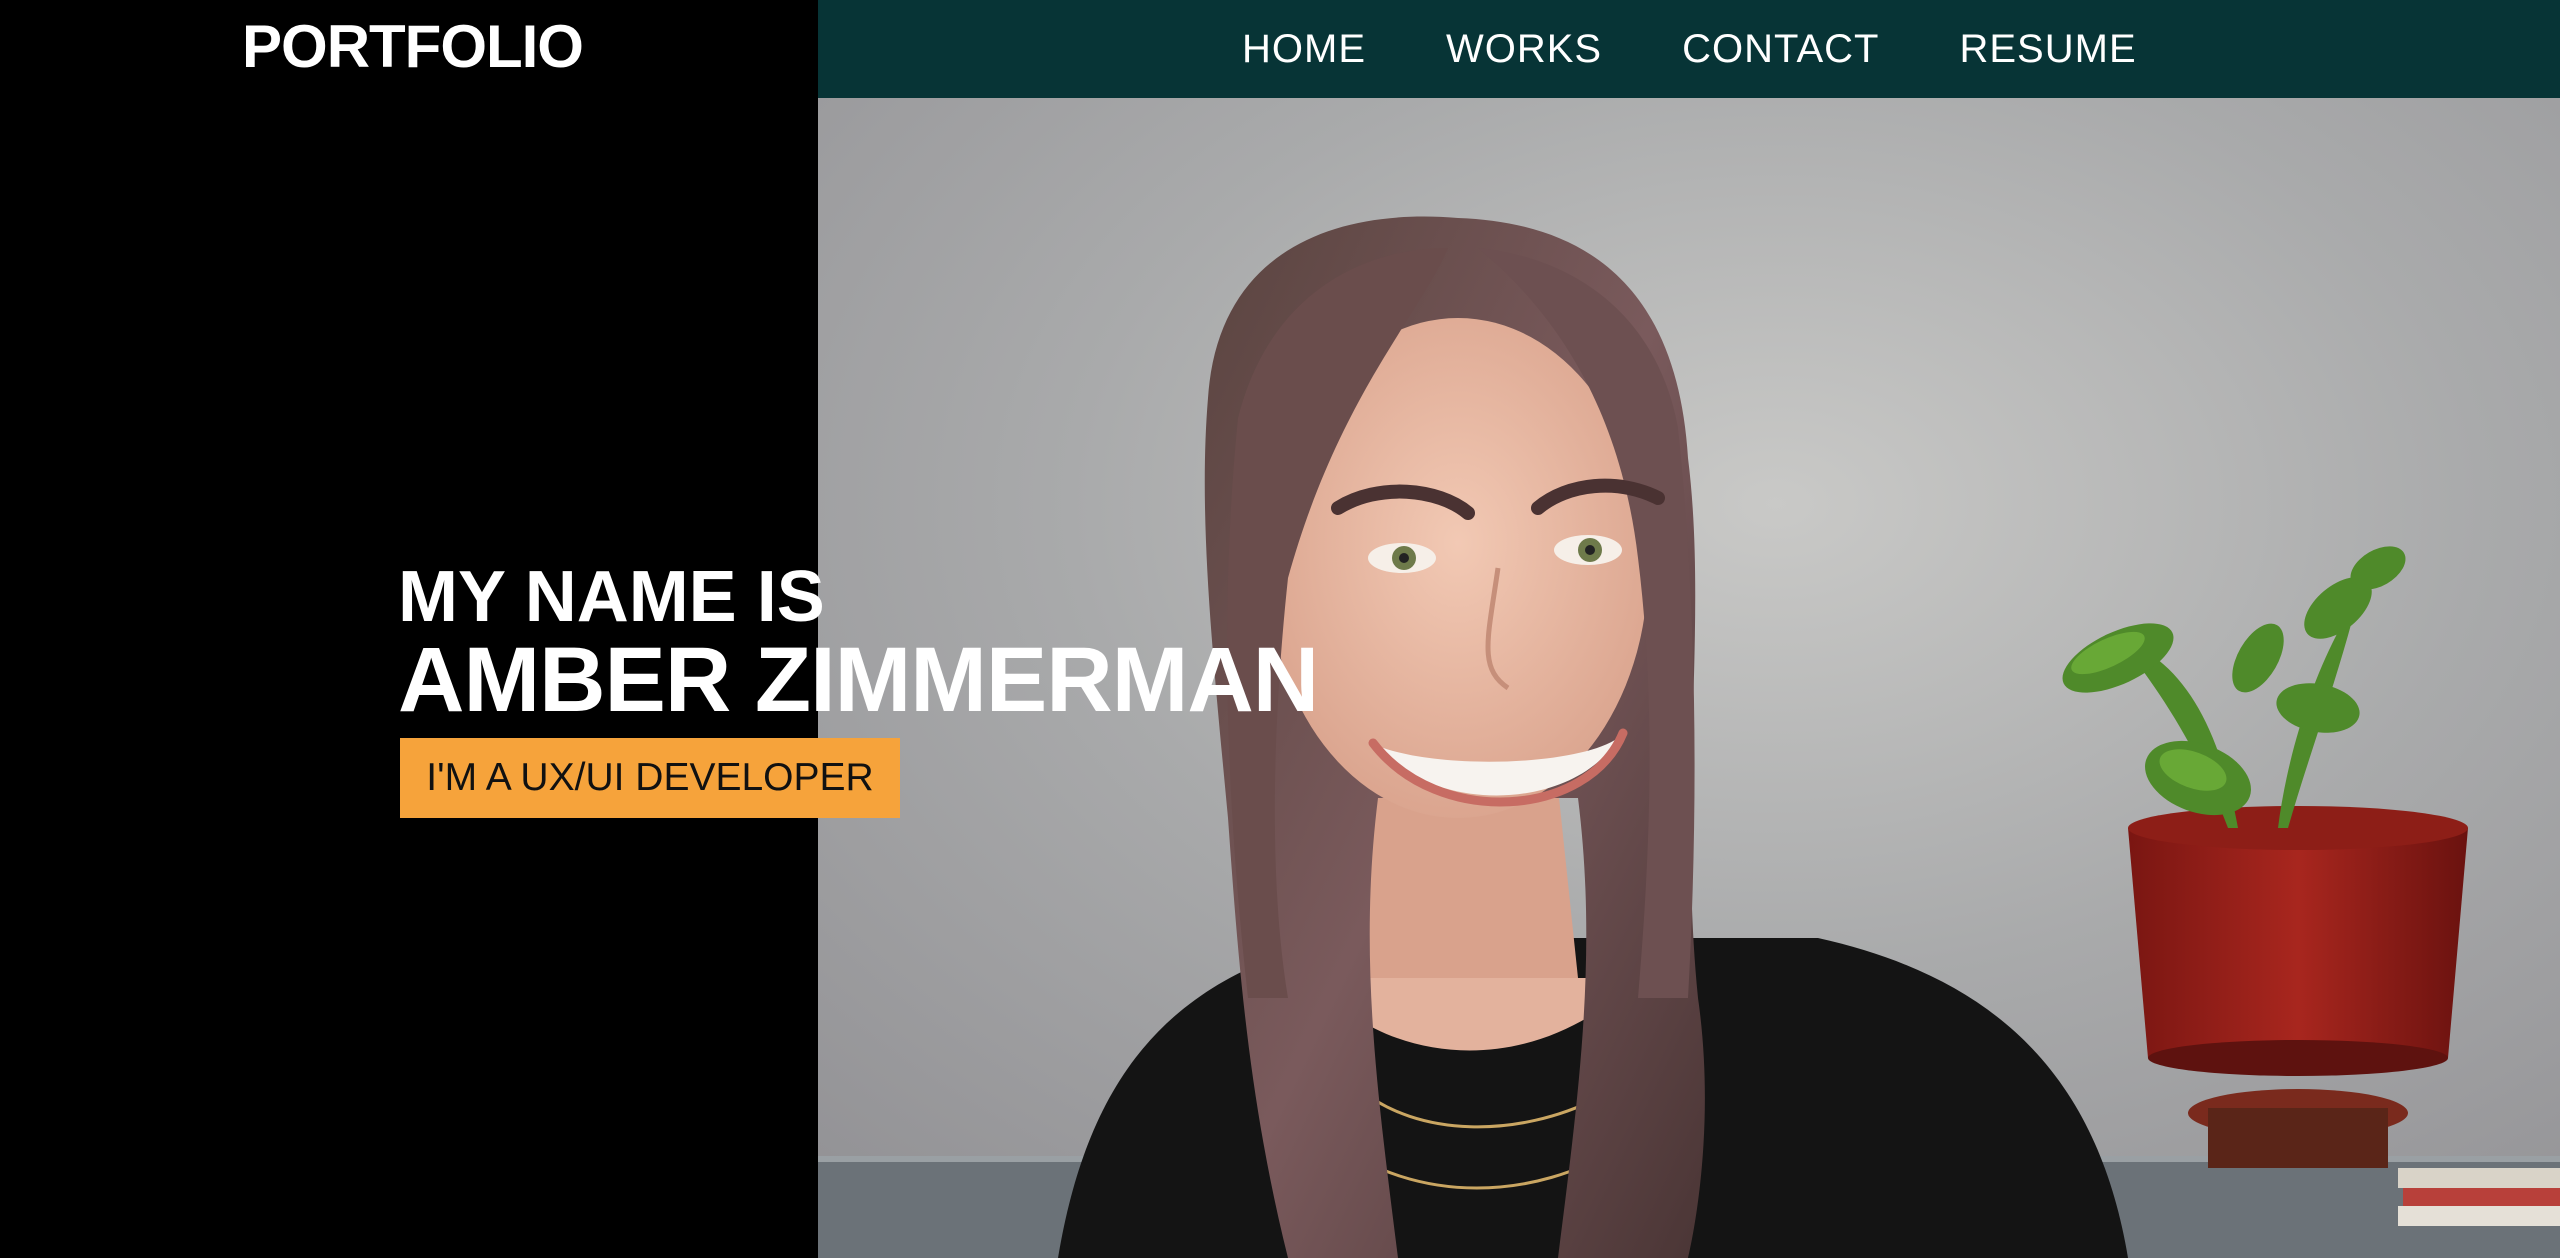  I want to click on nav-link-resume: RESUME, so click(2047, 49).